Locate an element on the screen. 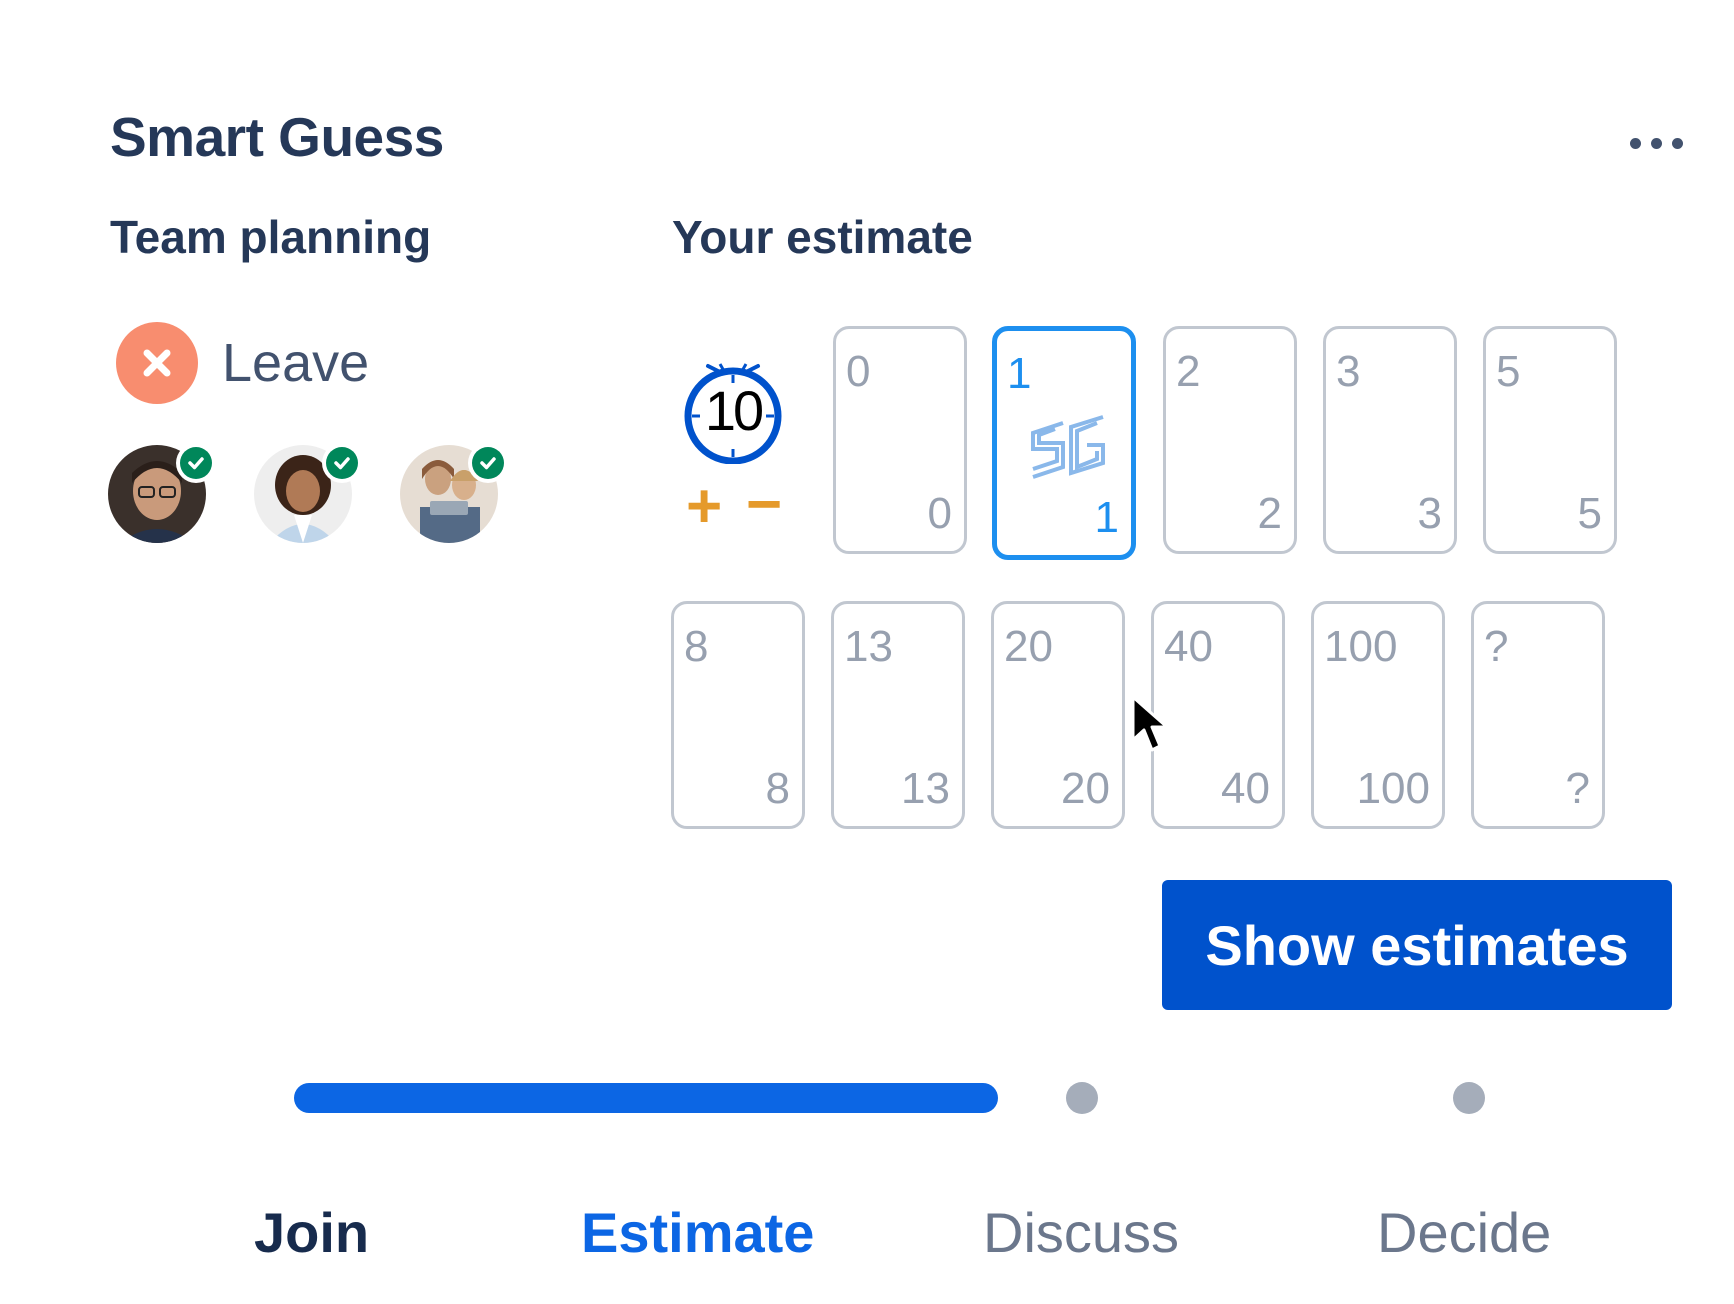 The height and width of the screenshot is (1304, 1734). card-value-bottom: ? is located at coordinates (1577, 788).